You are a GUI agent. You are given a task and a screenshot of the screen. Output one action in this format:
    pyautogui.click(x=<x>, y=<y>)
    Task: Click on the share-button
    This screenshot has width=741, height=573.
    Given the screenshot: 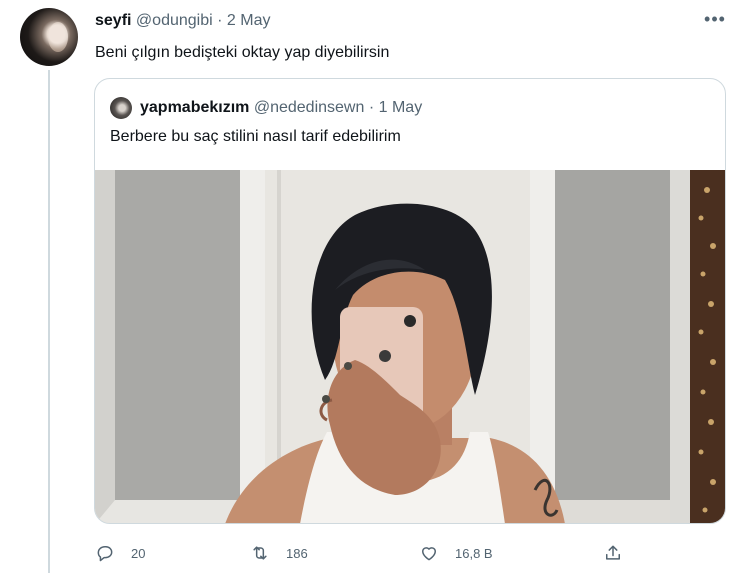 What is the action you would take?
    pyautogui.click(x=613, y=553)
    